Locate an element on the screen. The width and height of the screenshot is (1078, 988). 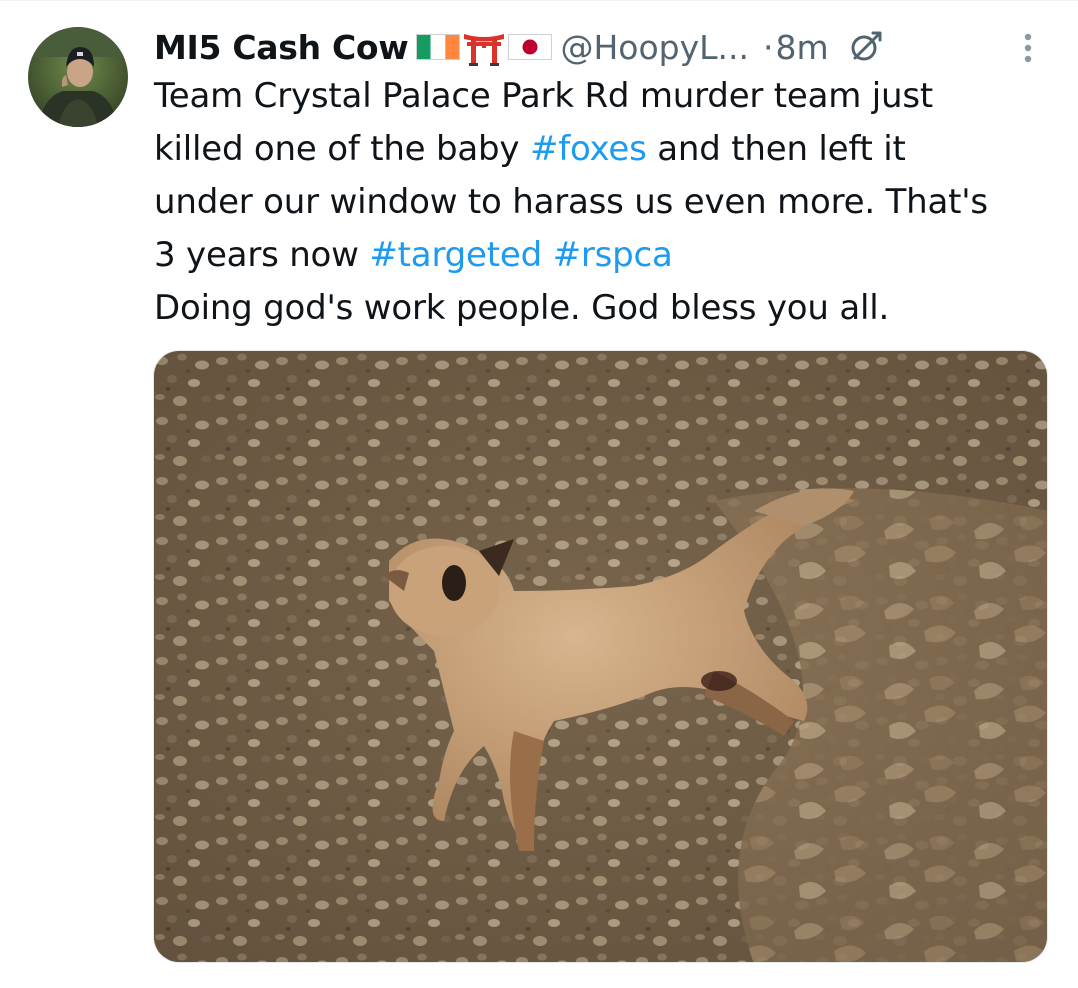
tweet-header: MI5 Cash Cow @HoopyL... · 8m is located at coordinates (604, 47).